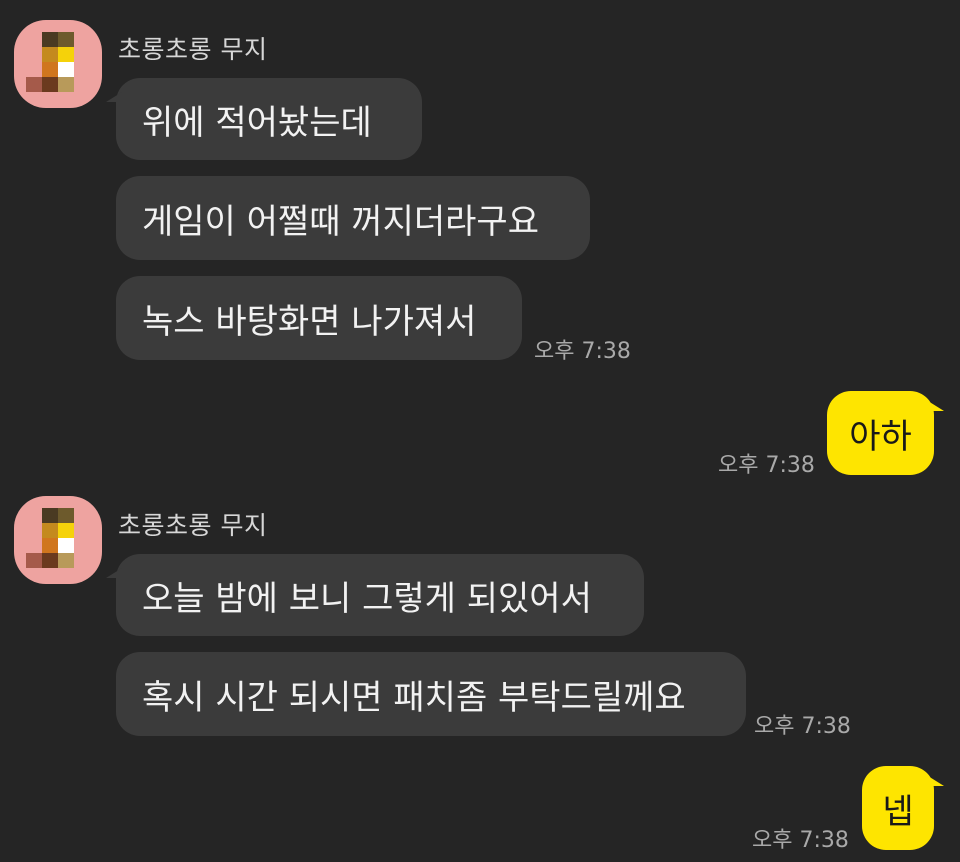 This screenshot has height=862, width=960. What do you see at coordinates (340, 221) in the screenshot?
I see `message-text: 게임이 어쩔때 꺼지더라구요` at bounding box center [340, 221].